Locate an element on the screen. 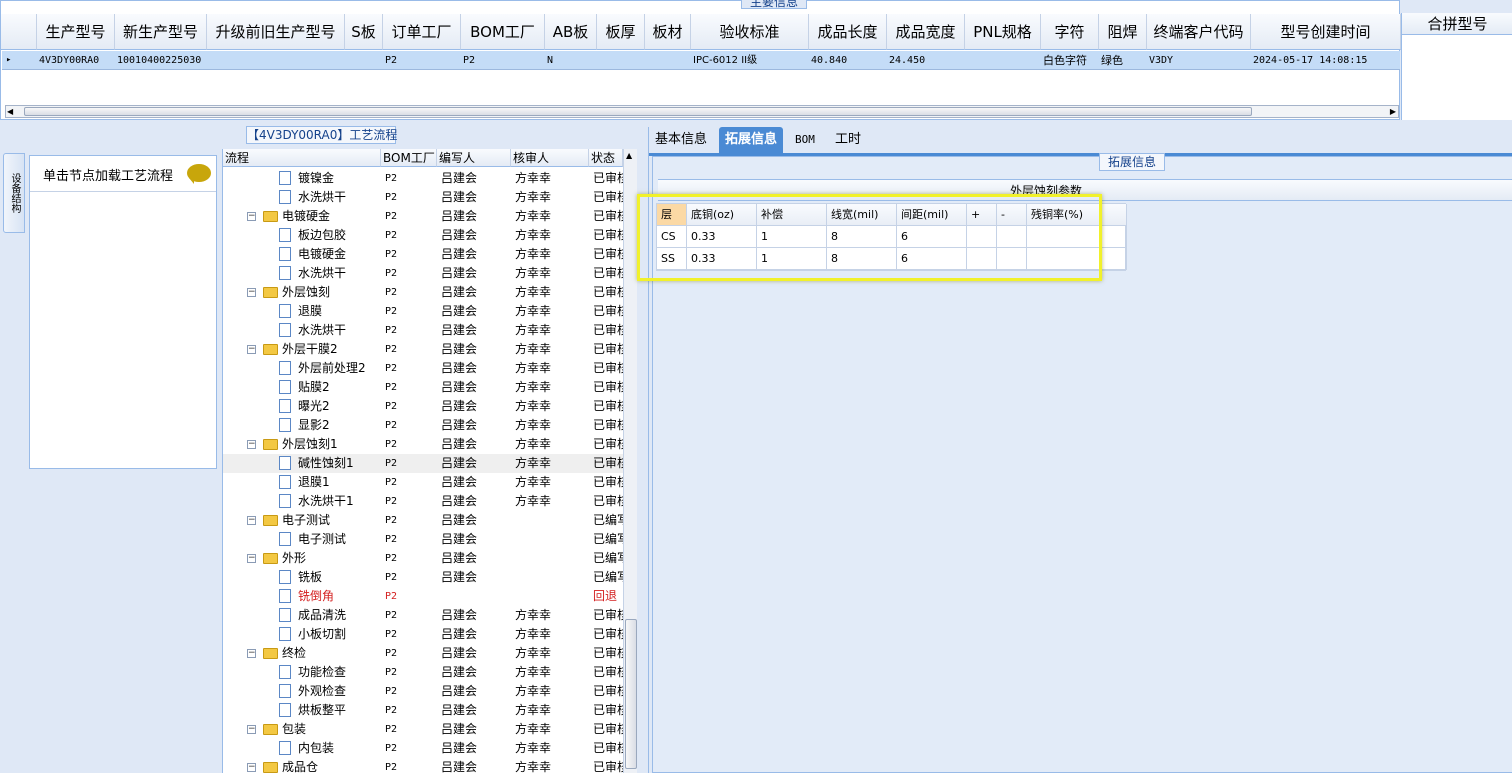 Image resolution: width=1512 pixels, height=773 pixels. column-header: PNL规格 is located at coordinates (1003, 32).